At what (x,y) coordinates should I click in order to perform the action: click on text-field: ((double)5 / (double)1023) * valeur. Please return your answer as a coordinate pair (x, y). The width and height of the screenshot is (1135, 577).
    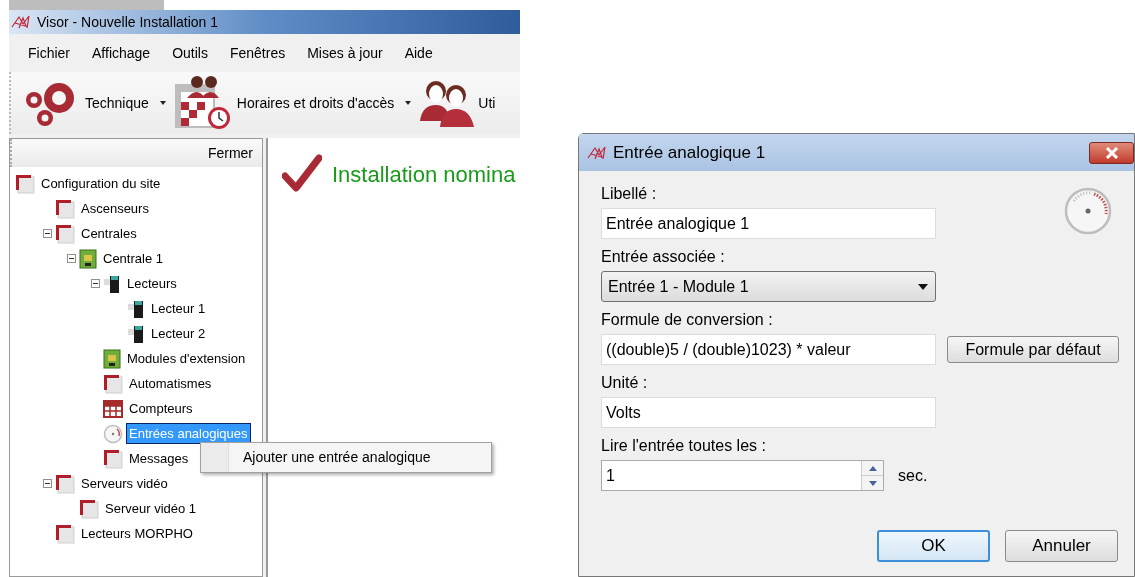
    Looking at the image, I should click on (768, 349).